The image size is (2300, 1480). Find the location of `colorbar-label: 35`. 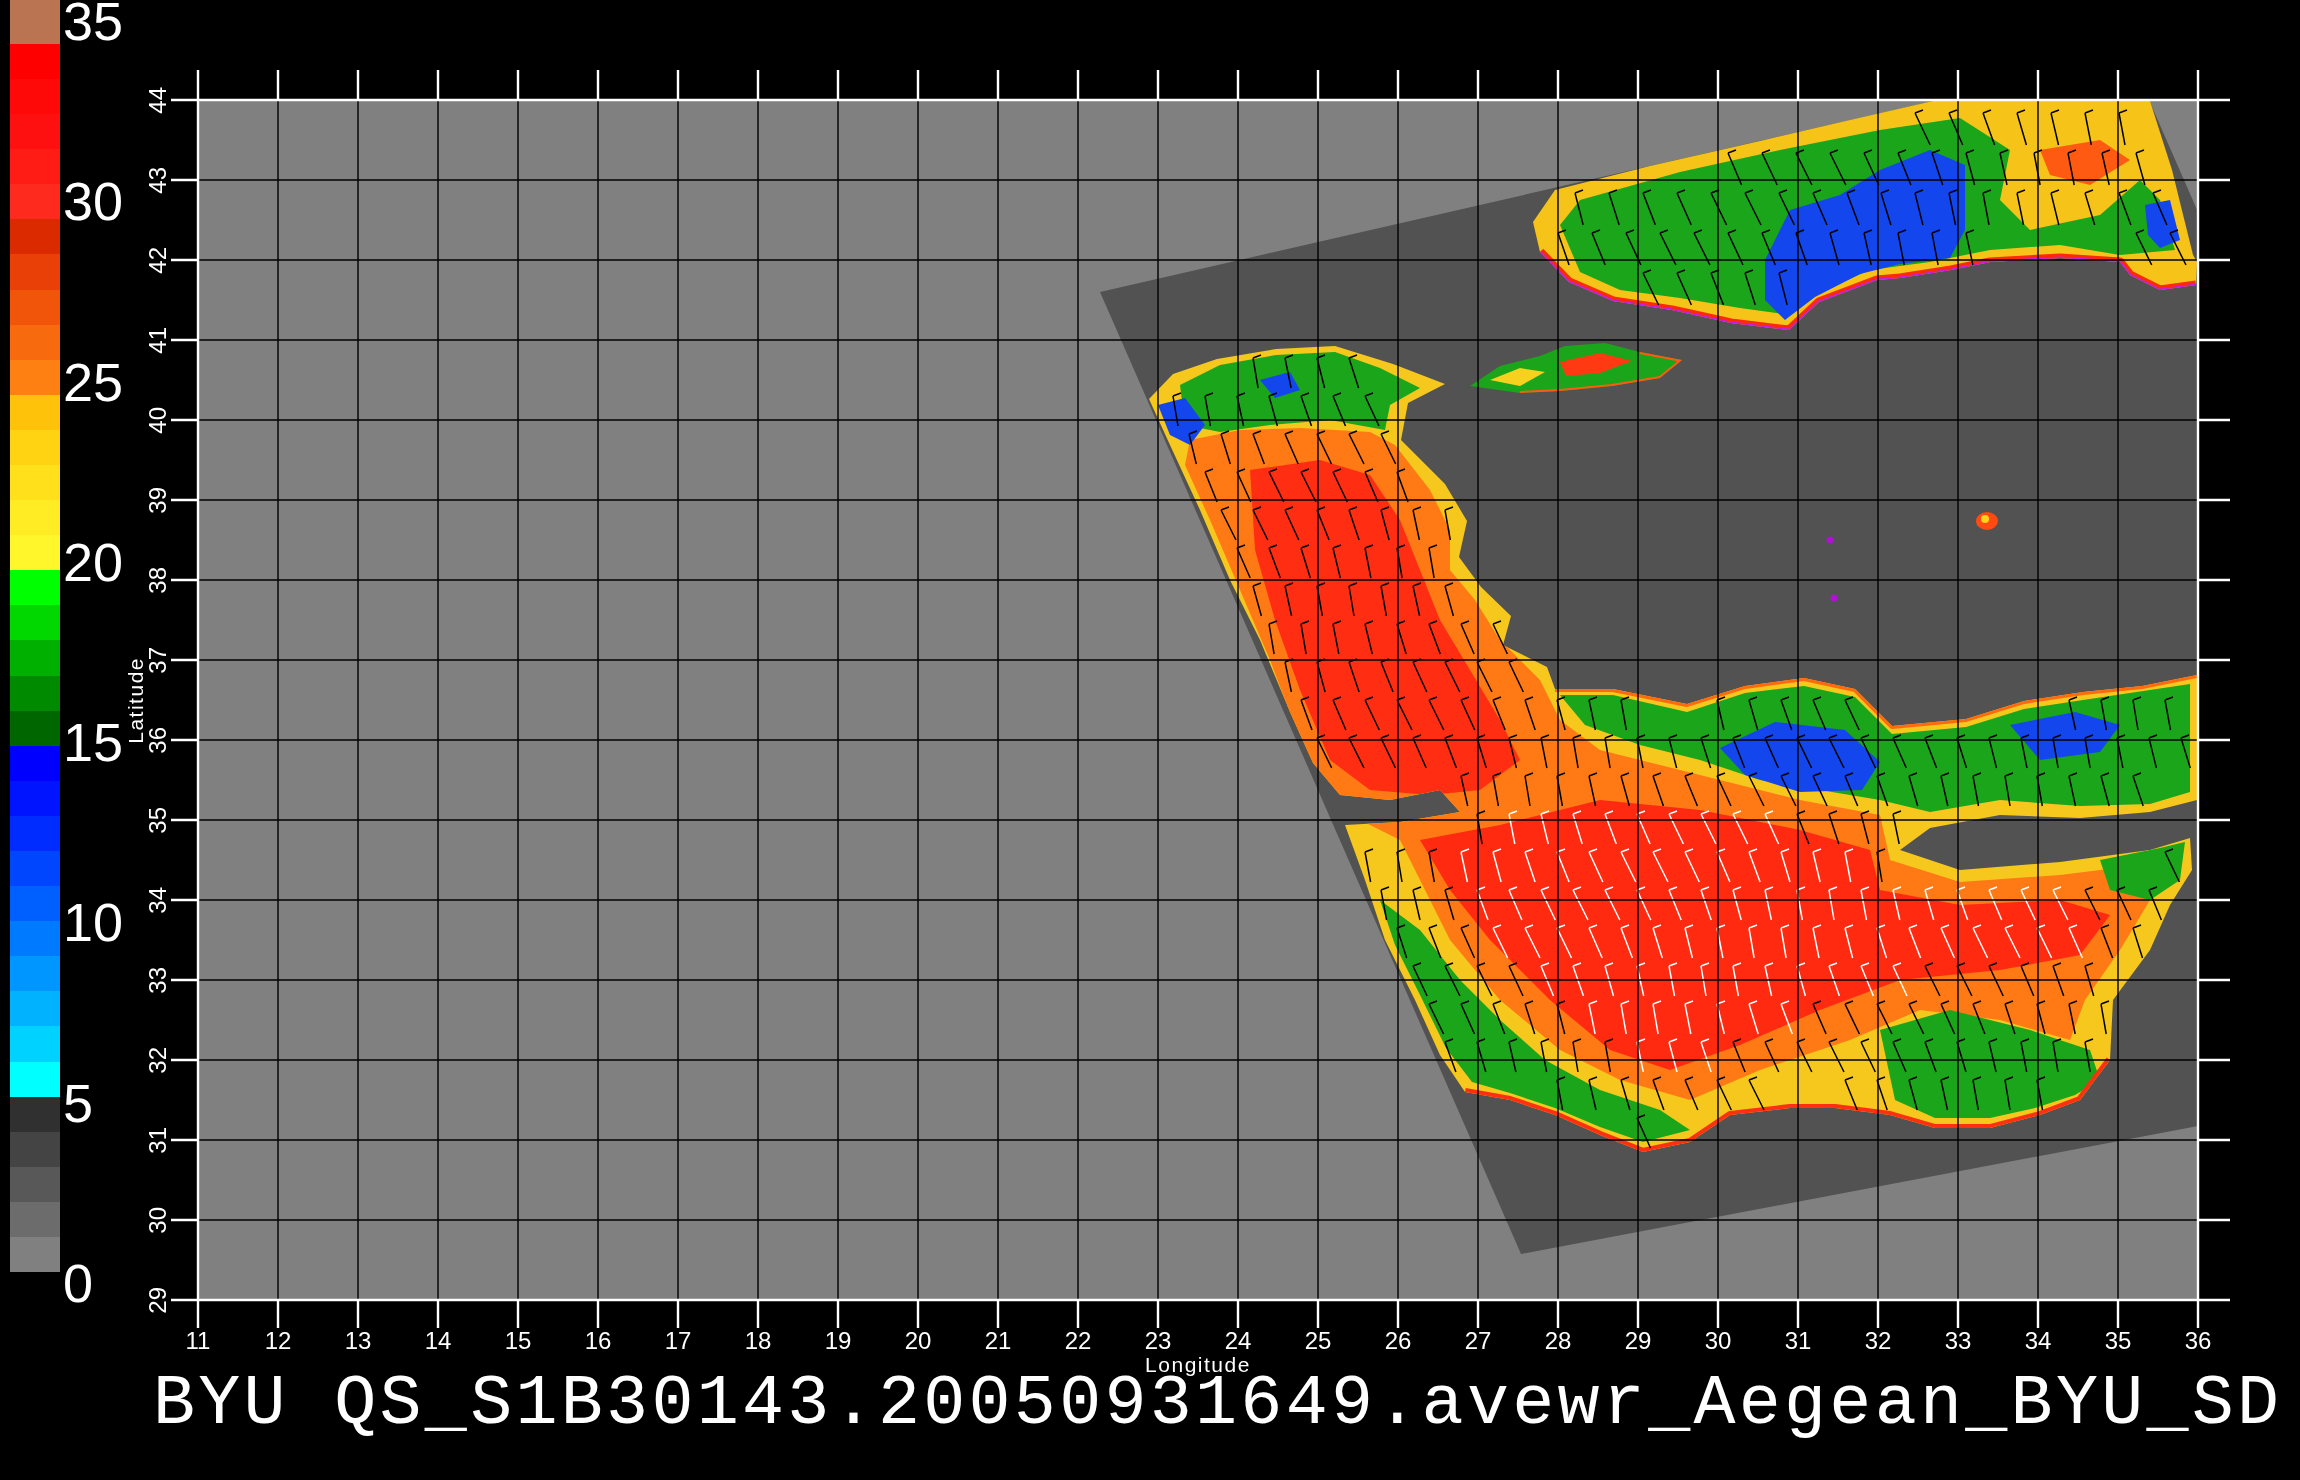

colorbar-label: 35 is located at coordinates (93, 22).